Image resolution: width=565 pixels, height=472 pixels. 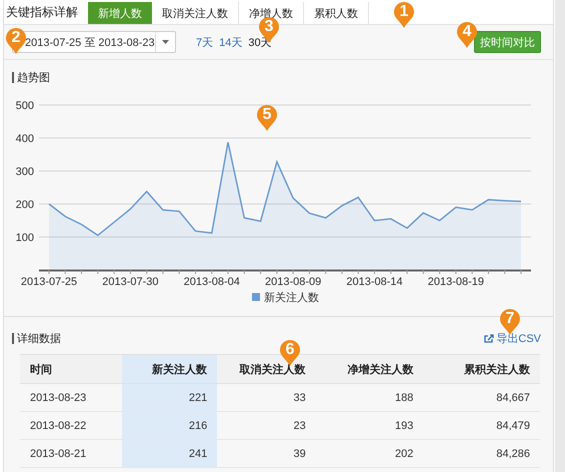 What do you see at coordinates (266, 426) in the screenshot?
I see `table-cell: 23` at bounding box center [266, 426].